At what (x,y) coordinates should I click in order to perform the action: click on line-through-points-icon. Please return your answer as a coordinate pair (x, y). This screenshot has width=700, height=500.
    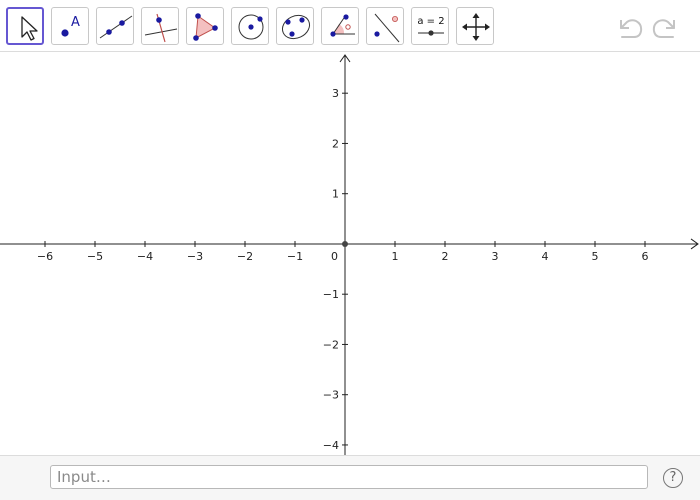
    Looking at the image, I should click on (116, 27).